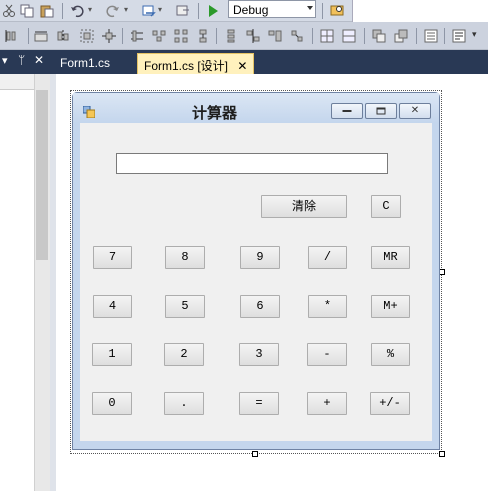 This screenshot has width=488, height=491. Describe the element at coordinates (184, 403) in the screenshot. I see `decimal-point-button: .` at that location.